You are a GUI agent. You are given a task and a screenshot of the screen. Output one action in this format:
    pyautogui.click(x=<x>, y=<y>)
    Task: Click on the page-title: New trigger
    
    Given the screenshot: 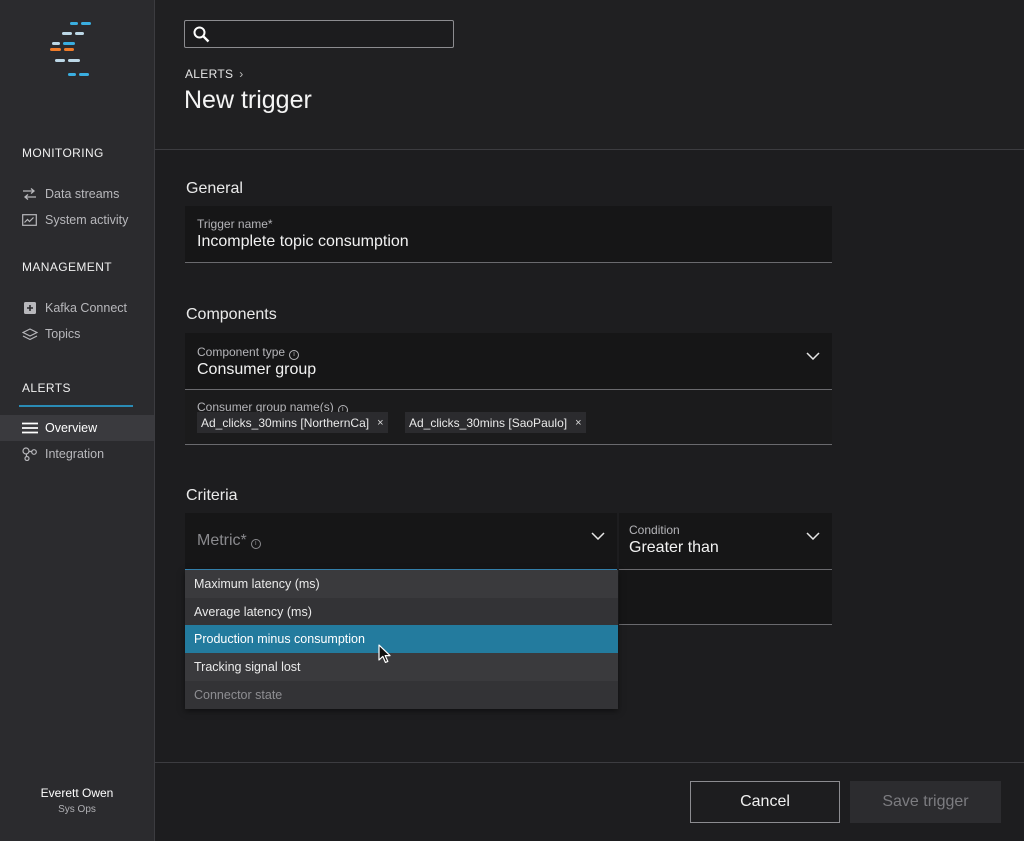 What is the action you would take?
    pyautogui.click(x=248, y=100)
    